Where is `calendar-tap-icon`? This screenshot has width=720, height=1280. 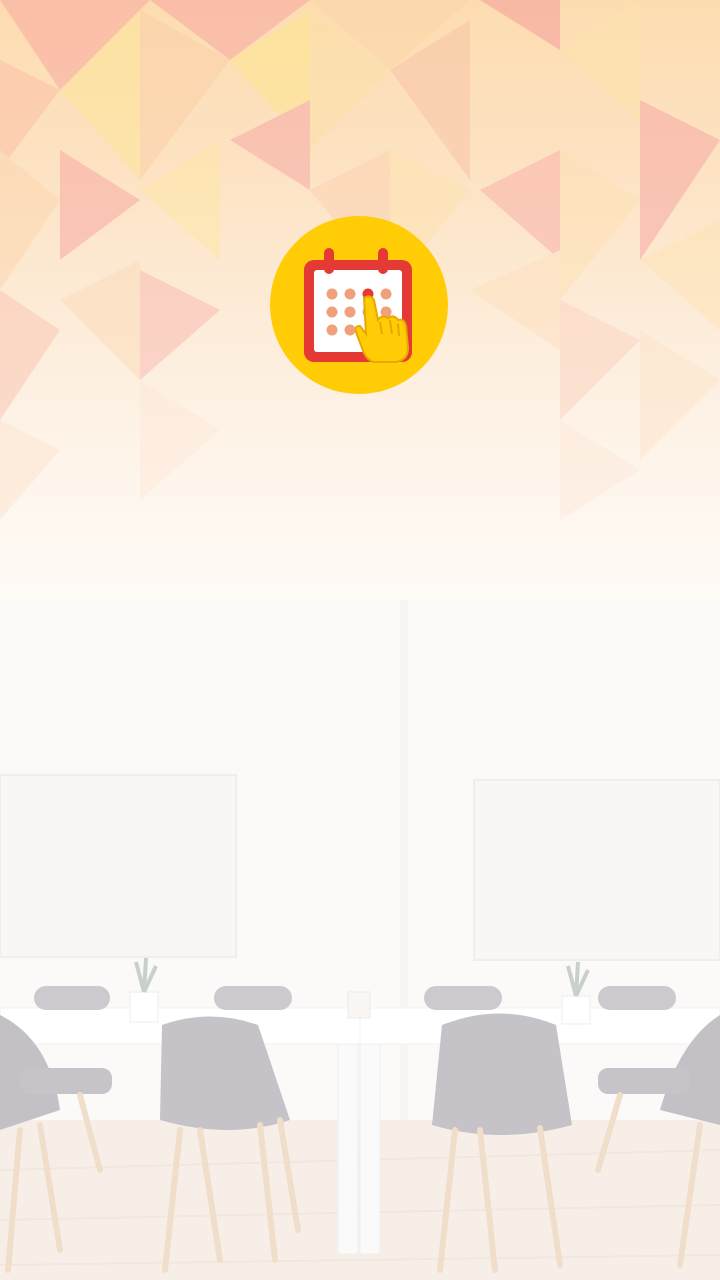 calendar-tap-icon is located at coordinates (358, 305).